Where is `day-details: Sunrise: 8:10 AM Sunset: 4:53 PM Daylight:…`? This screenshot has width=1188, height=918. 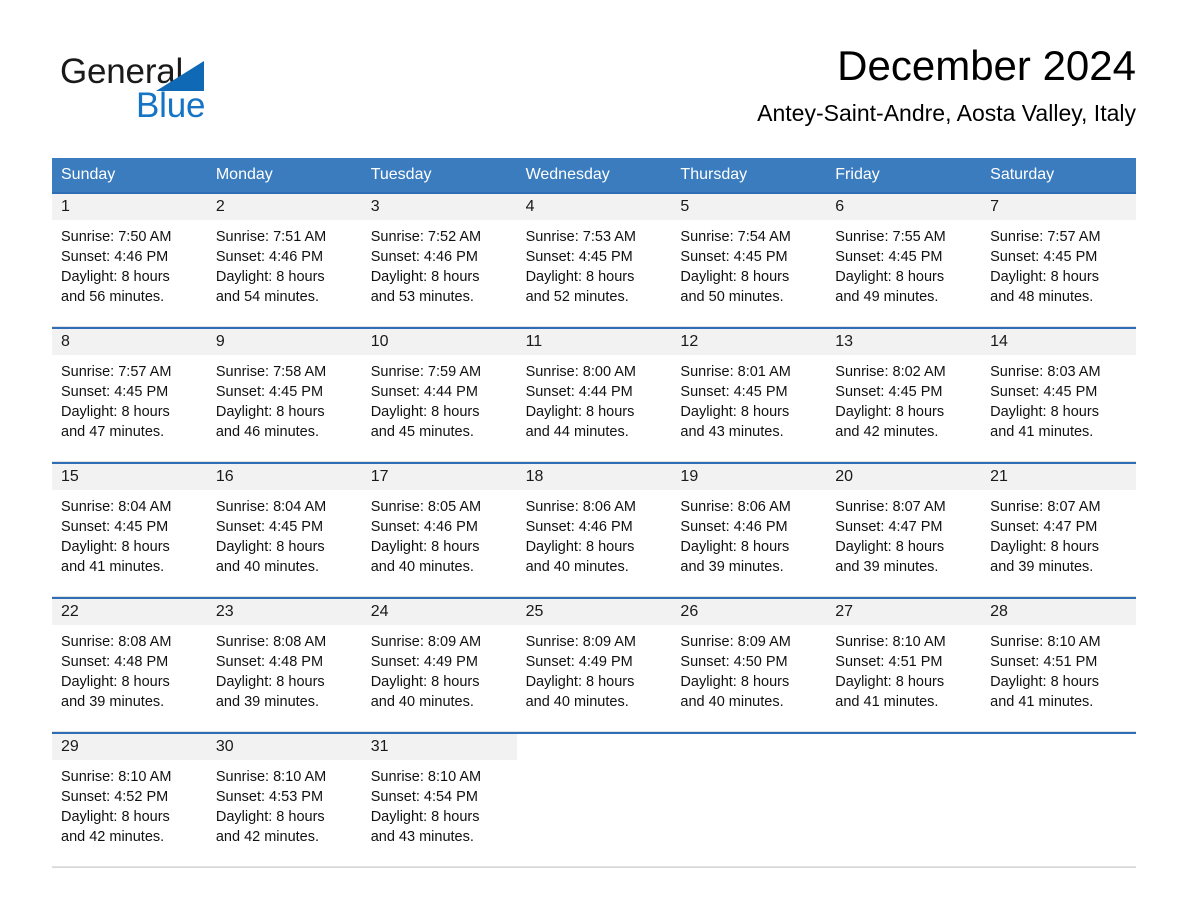 day-details: Sunrise: 8:10 AM Sunset: 4:53 PM Daylight:… is located at coordinates (284, 803).